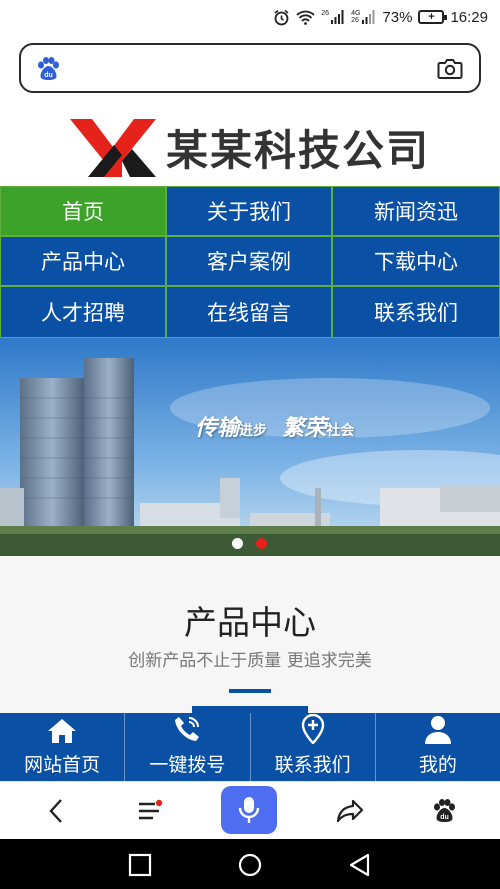 The height and width of the screenshot is (889, 500). What do you see at coordinates (397, 17) in the screenshot?
I see `battery-percent: 73%` at bounding box center [397, 17].